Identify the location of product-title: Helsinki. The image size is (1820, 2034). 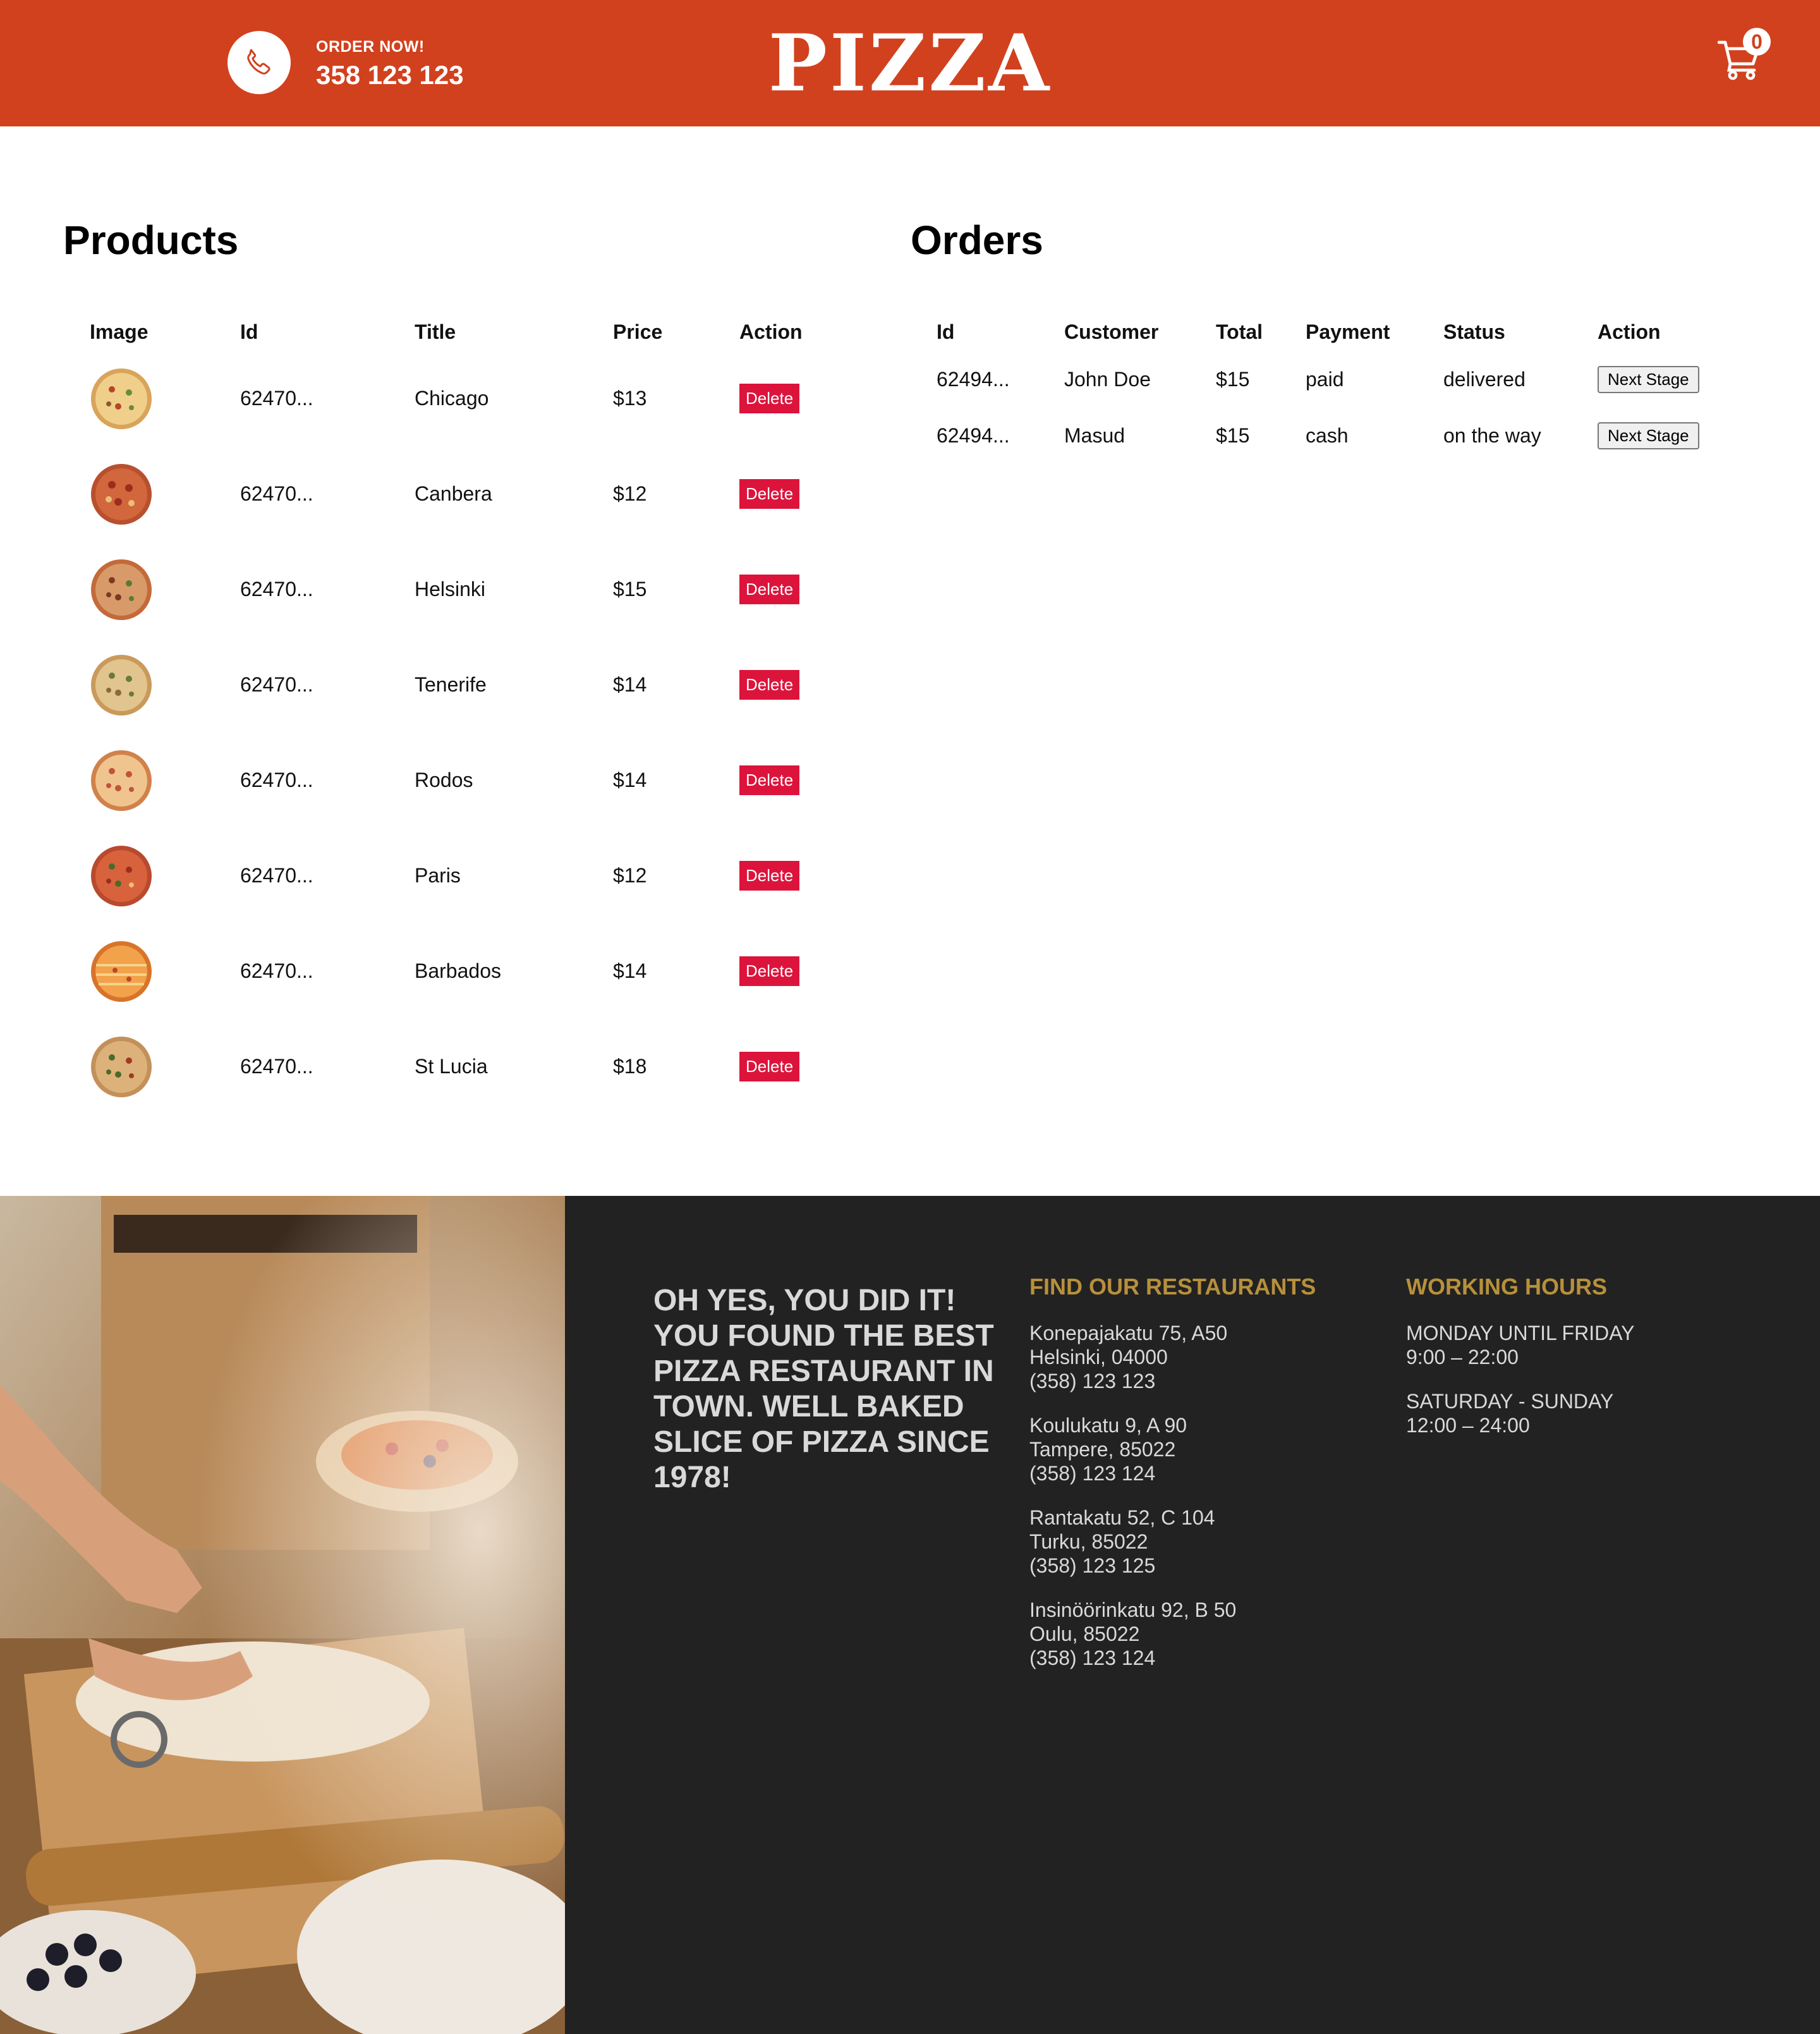
(450, 589).